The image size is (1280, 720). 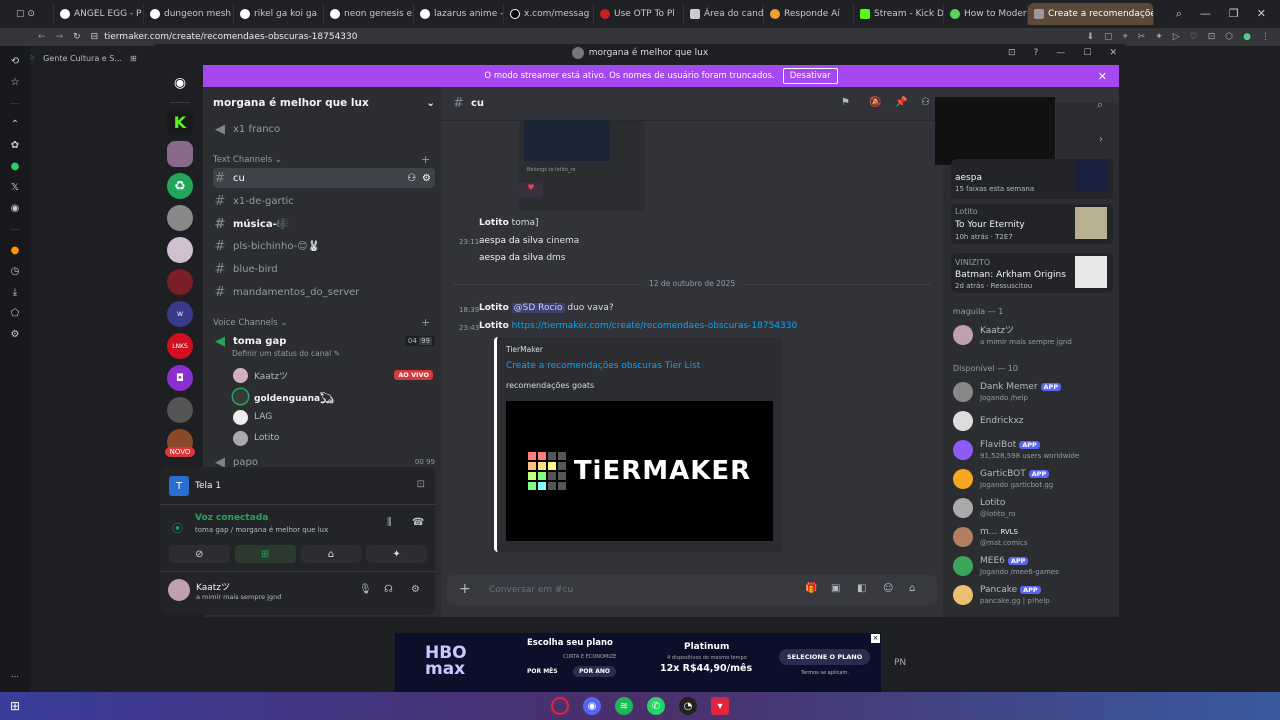 What do you see at coordinates (1032, 224) in the screenshot?
I see `activity-card: Lotito To Your Eternity 10h atrás · T2E7` at bounding box center [1032, 224].